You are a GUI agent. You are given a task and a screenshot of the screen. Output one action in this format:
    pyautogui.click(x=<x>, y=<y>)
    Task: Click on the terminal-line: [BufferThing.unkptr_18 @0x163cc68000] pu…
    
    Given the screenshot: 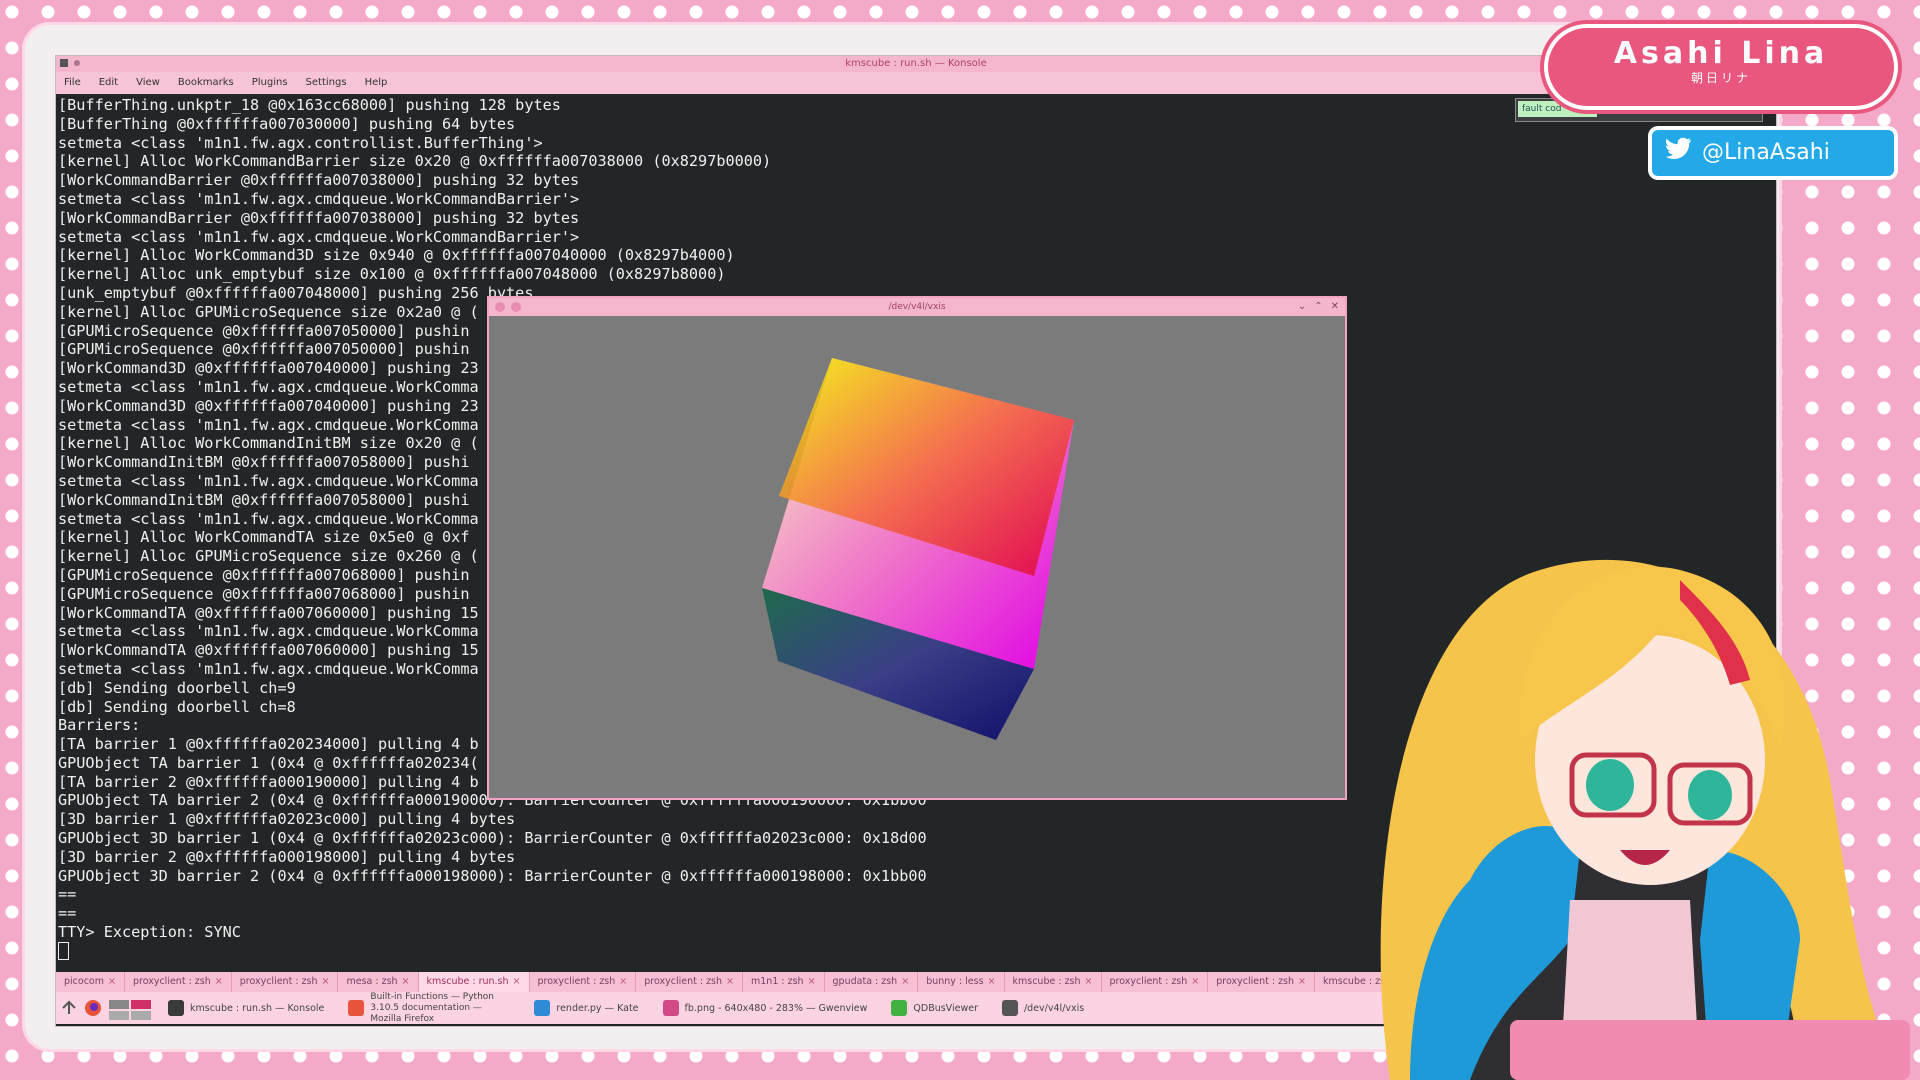 What is the action you would take?
    pyautogui.click(x=309, y=105)
    